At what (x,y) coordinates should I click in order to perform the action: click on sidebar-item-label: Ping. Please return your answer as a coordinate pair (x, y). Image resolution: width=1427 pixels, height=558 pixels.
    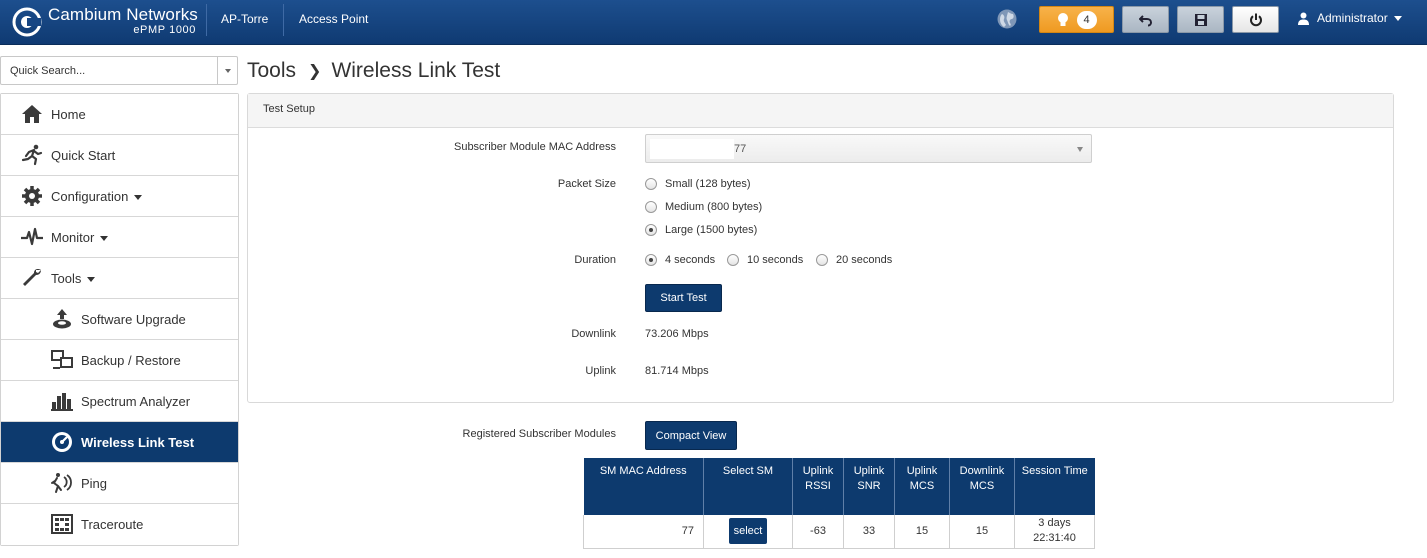
    Looking at the image, I should click on (94, 483).